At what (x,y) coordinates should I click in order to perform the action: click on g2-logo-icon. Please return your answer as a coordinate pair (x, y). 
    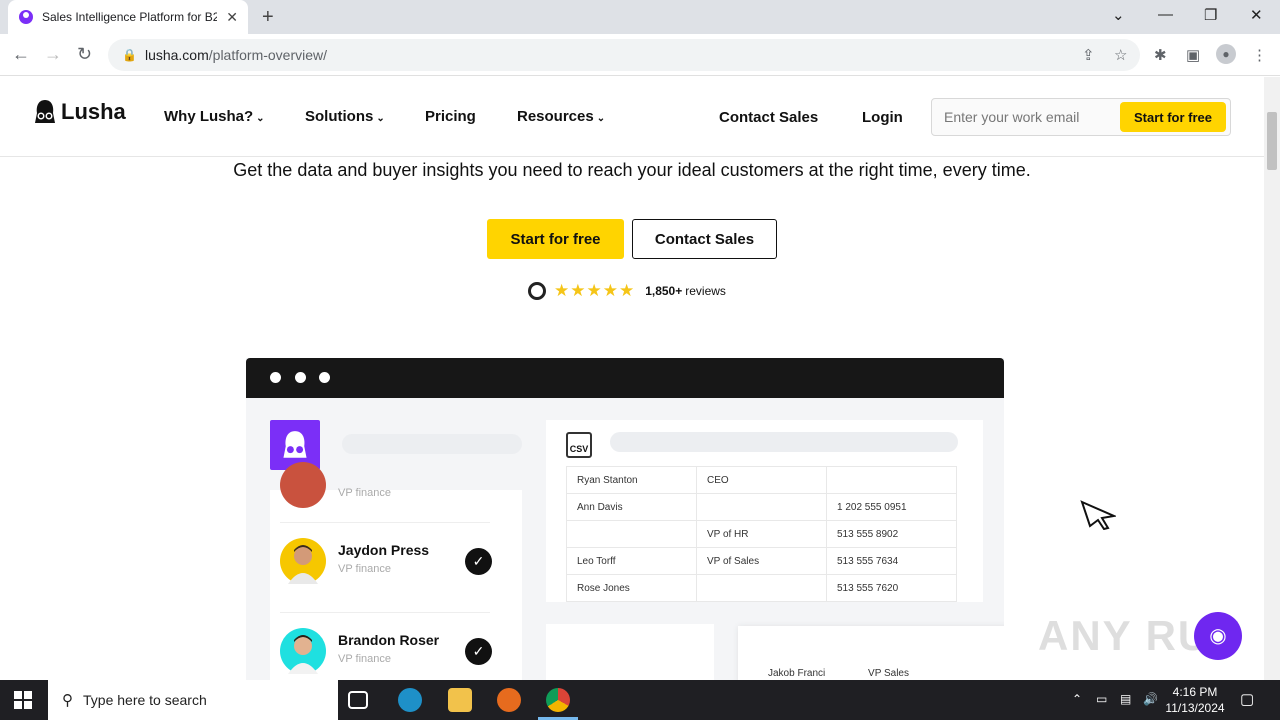
    Looking at the image, I should click on (537, 291).